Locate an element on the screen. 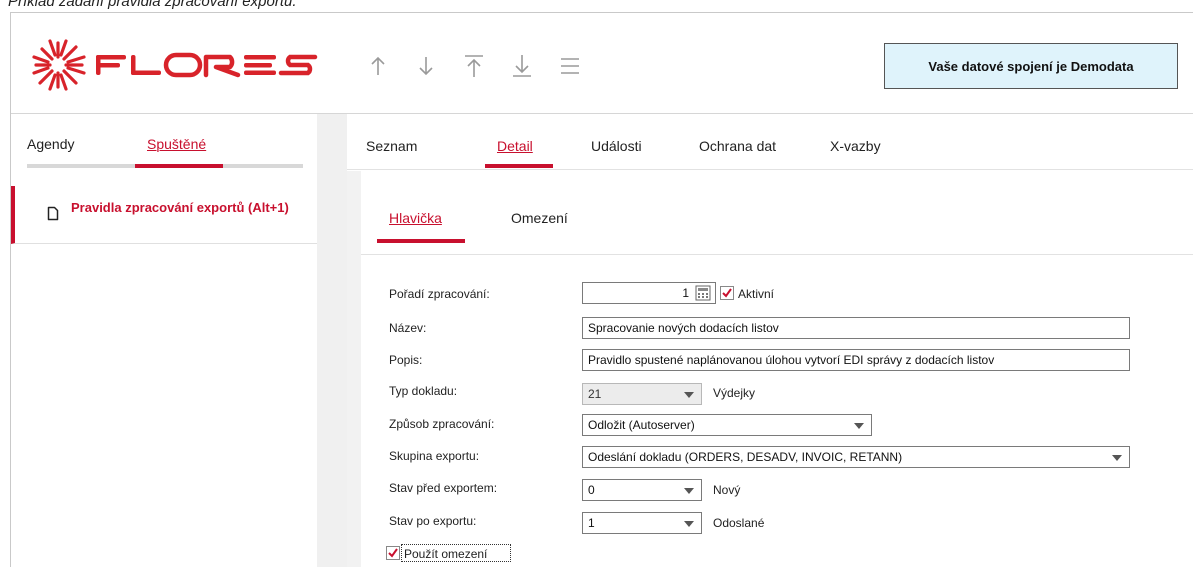 The width and height of the screenshot is (1193, 567). typ-dokladu-value: 21 is located at coordinates (595, 394).